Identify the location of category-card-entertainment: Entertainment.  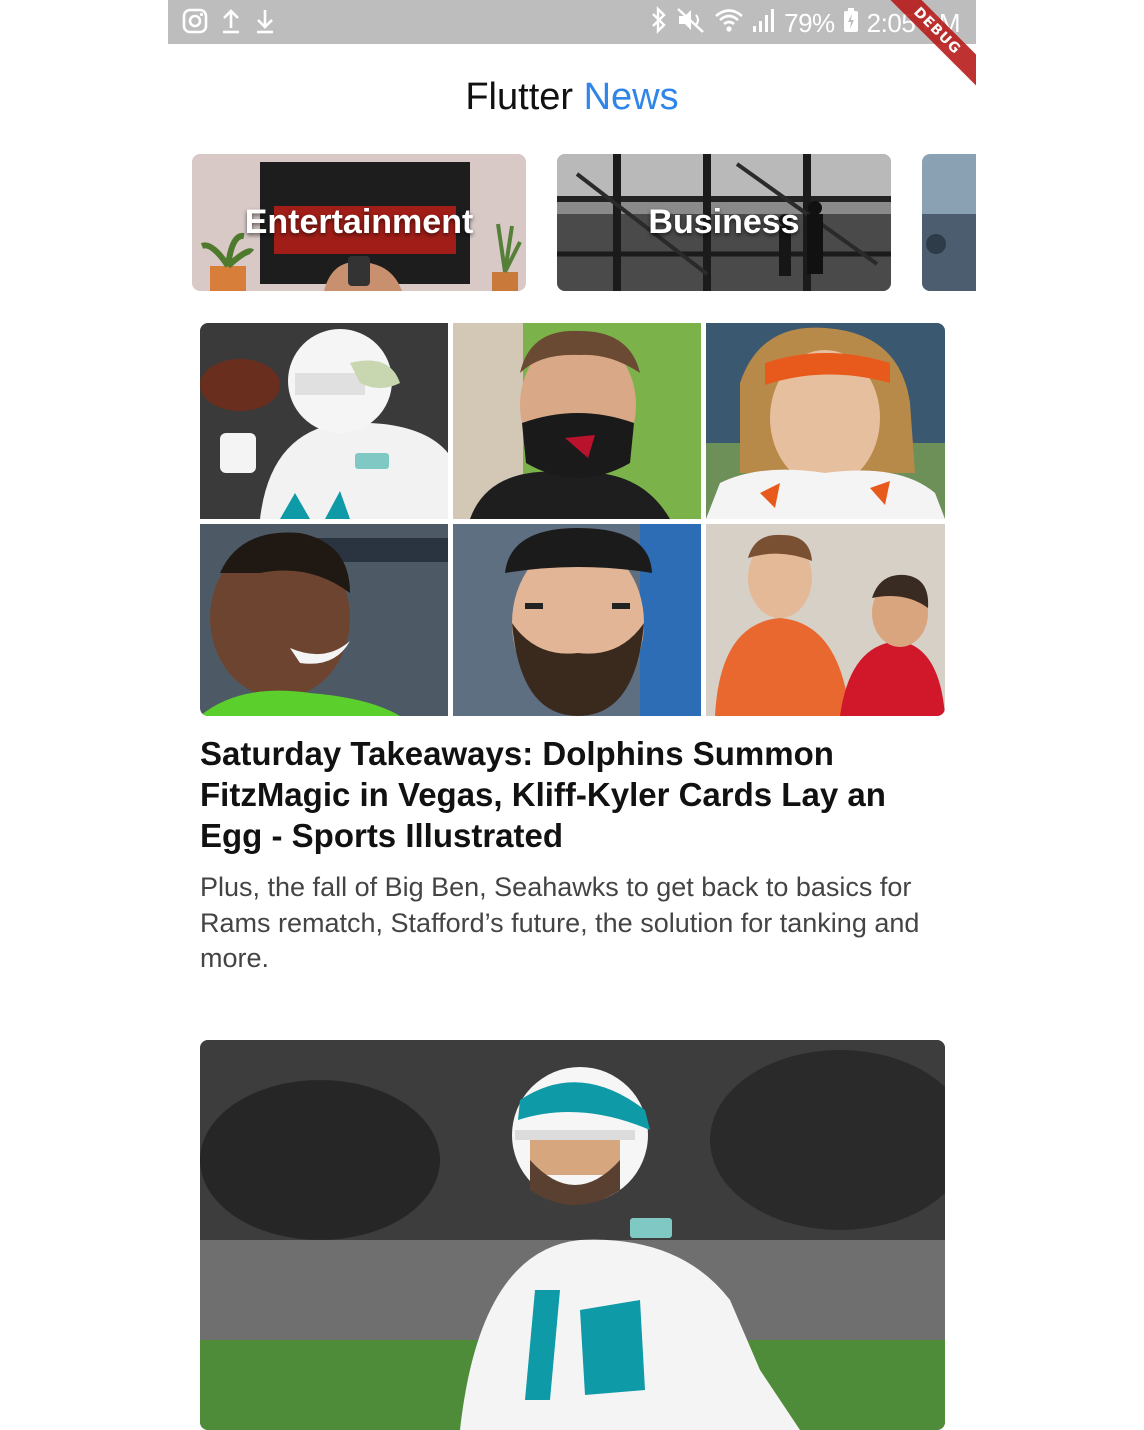
(359, 222).